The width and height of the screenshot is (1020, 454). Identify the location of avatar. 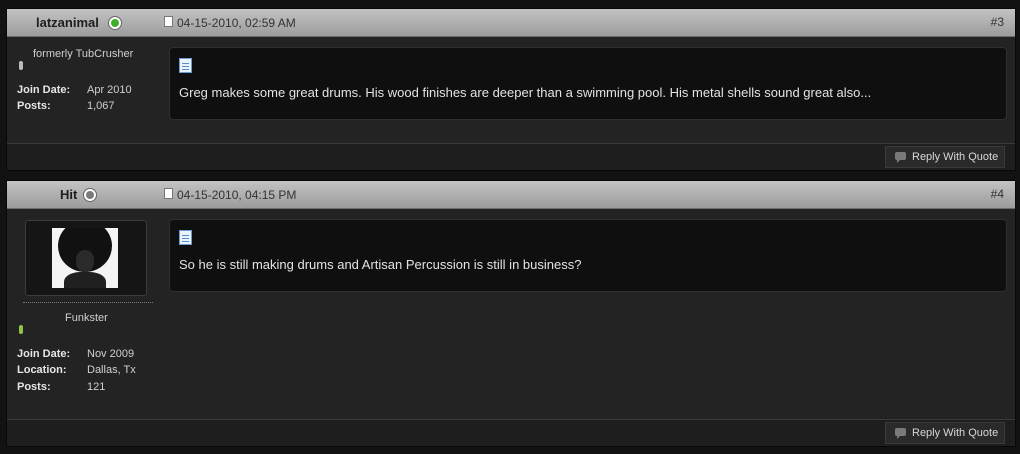
(85, 258).